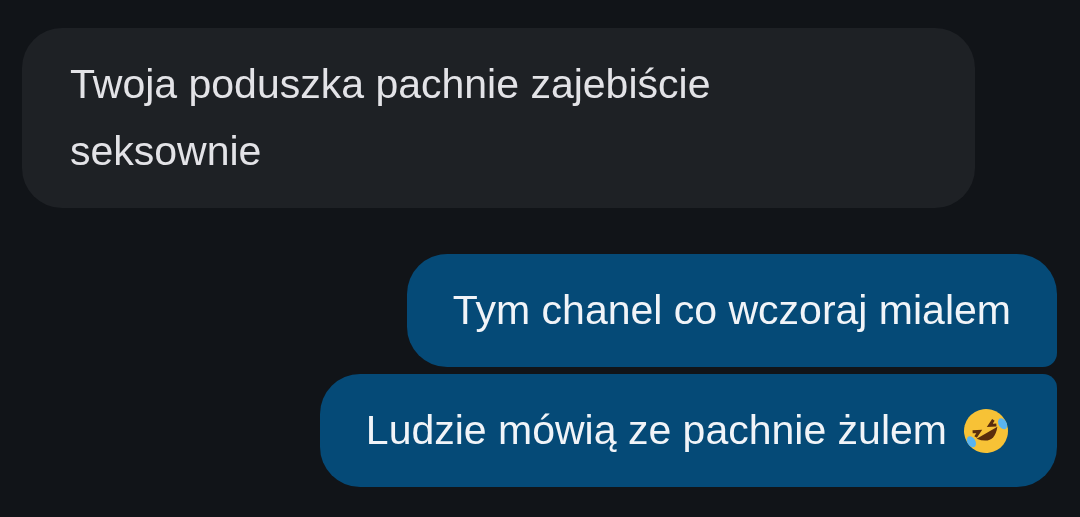 This screenshot has height=517, width=1080. Describe the element at coordinates (656, 430) in the screenshot. I see `message-text: Ludzie mówią ze pachnie żulem` at that location.